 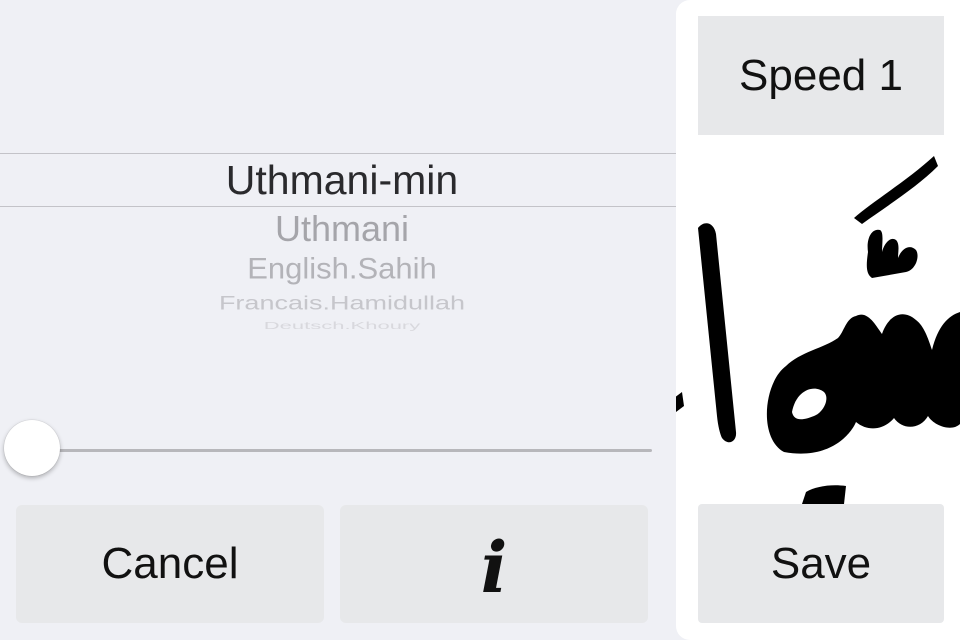 I want to click on save-button: Save, so click(x=821, y=563).